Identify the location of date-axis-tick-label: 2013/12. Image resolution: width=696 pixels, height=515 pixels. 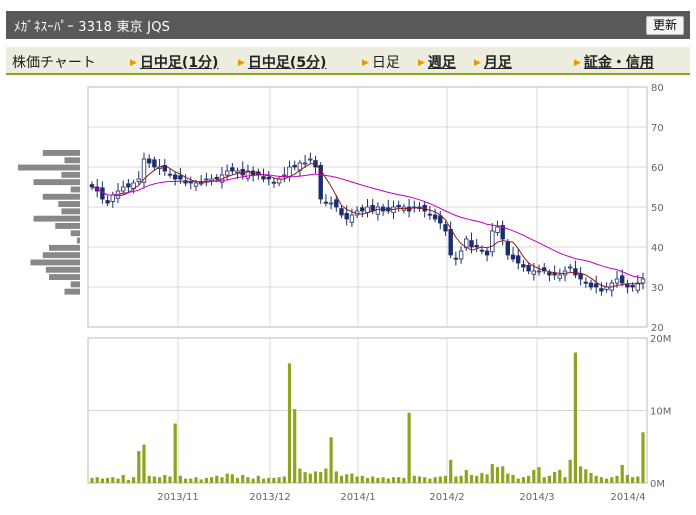
(270, 497).